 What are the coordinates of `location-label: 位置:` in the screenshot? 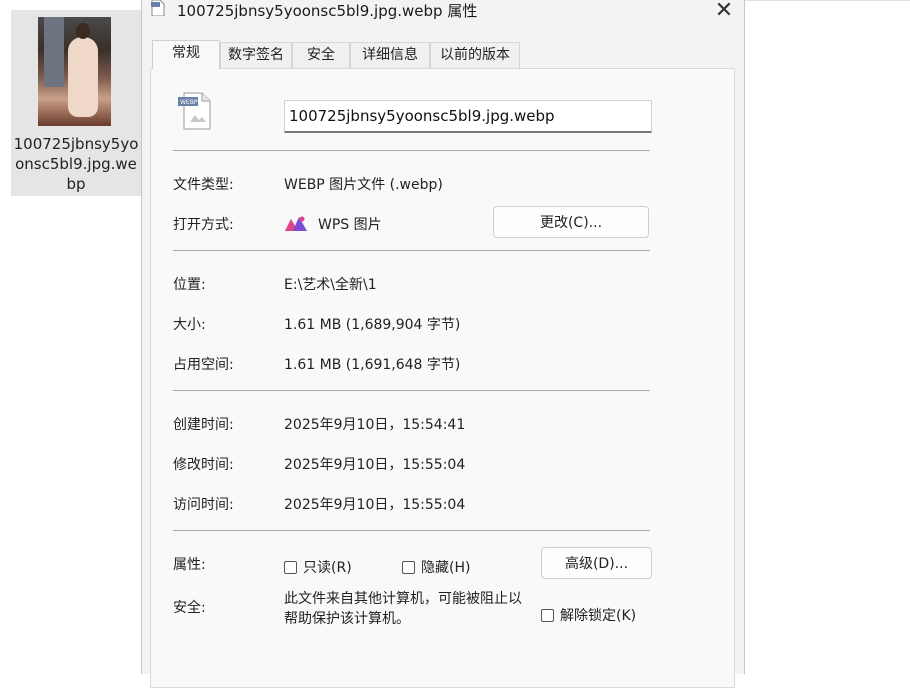 It's located at (189, 285).